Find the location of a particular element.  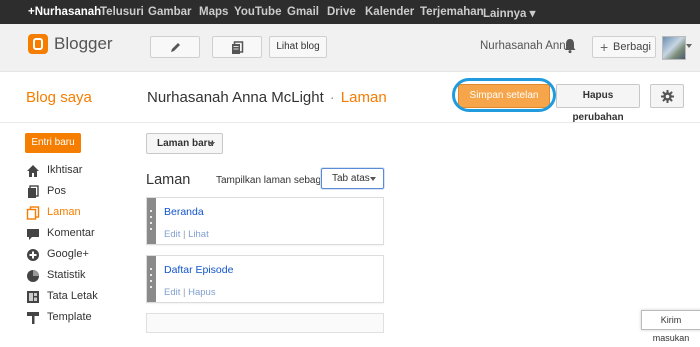

breadcrumb: Nurhasanah Anna McLight · Laman is located at coordinates (267, 97).